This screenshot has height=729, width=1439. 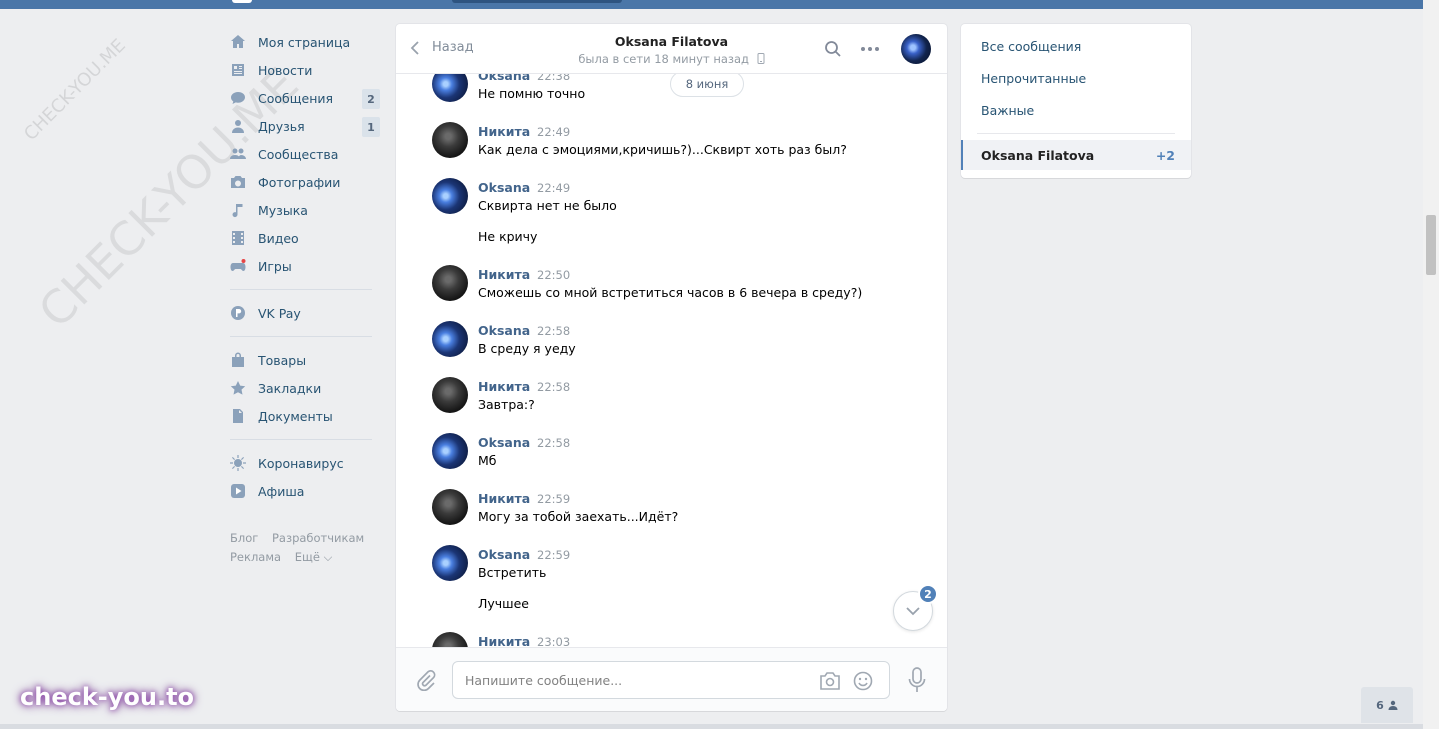 I want to click on microphone-icon, so click(x=917, y=680).